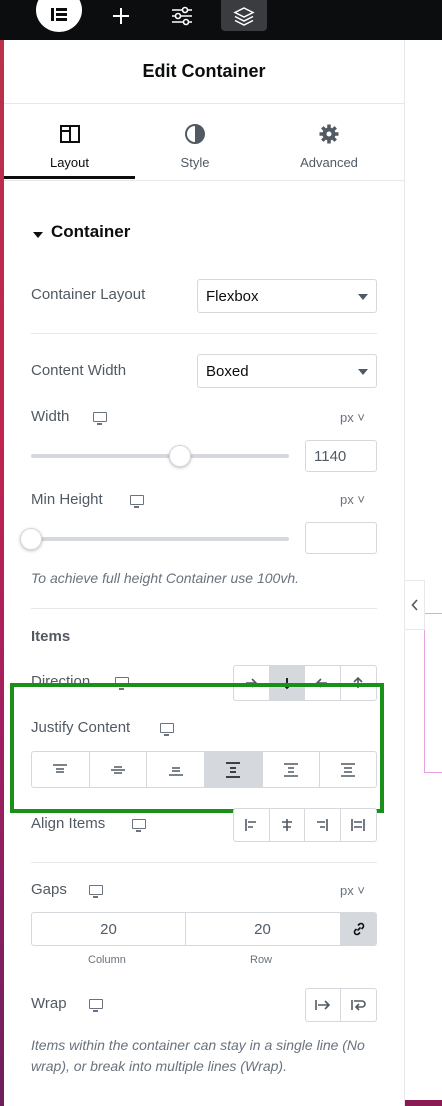 The width and height of the screenshot is (442, 1106). I want to click on gap-column-input: 20, so click(108, 929).